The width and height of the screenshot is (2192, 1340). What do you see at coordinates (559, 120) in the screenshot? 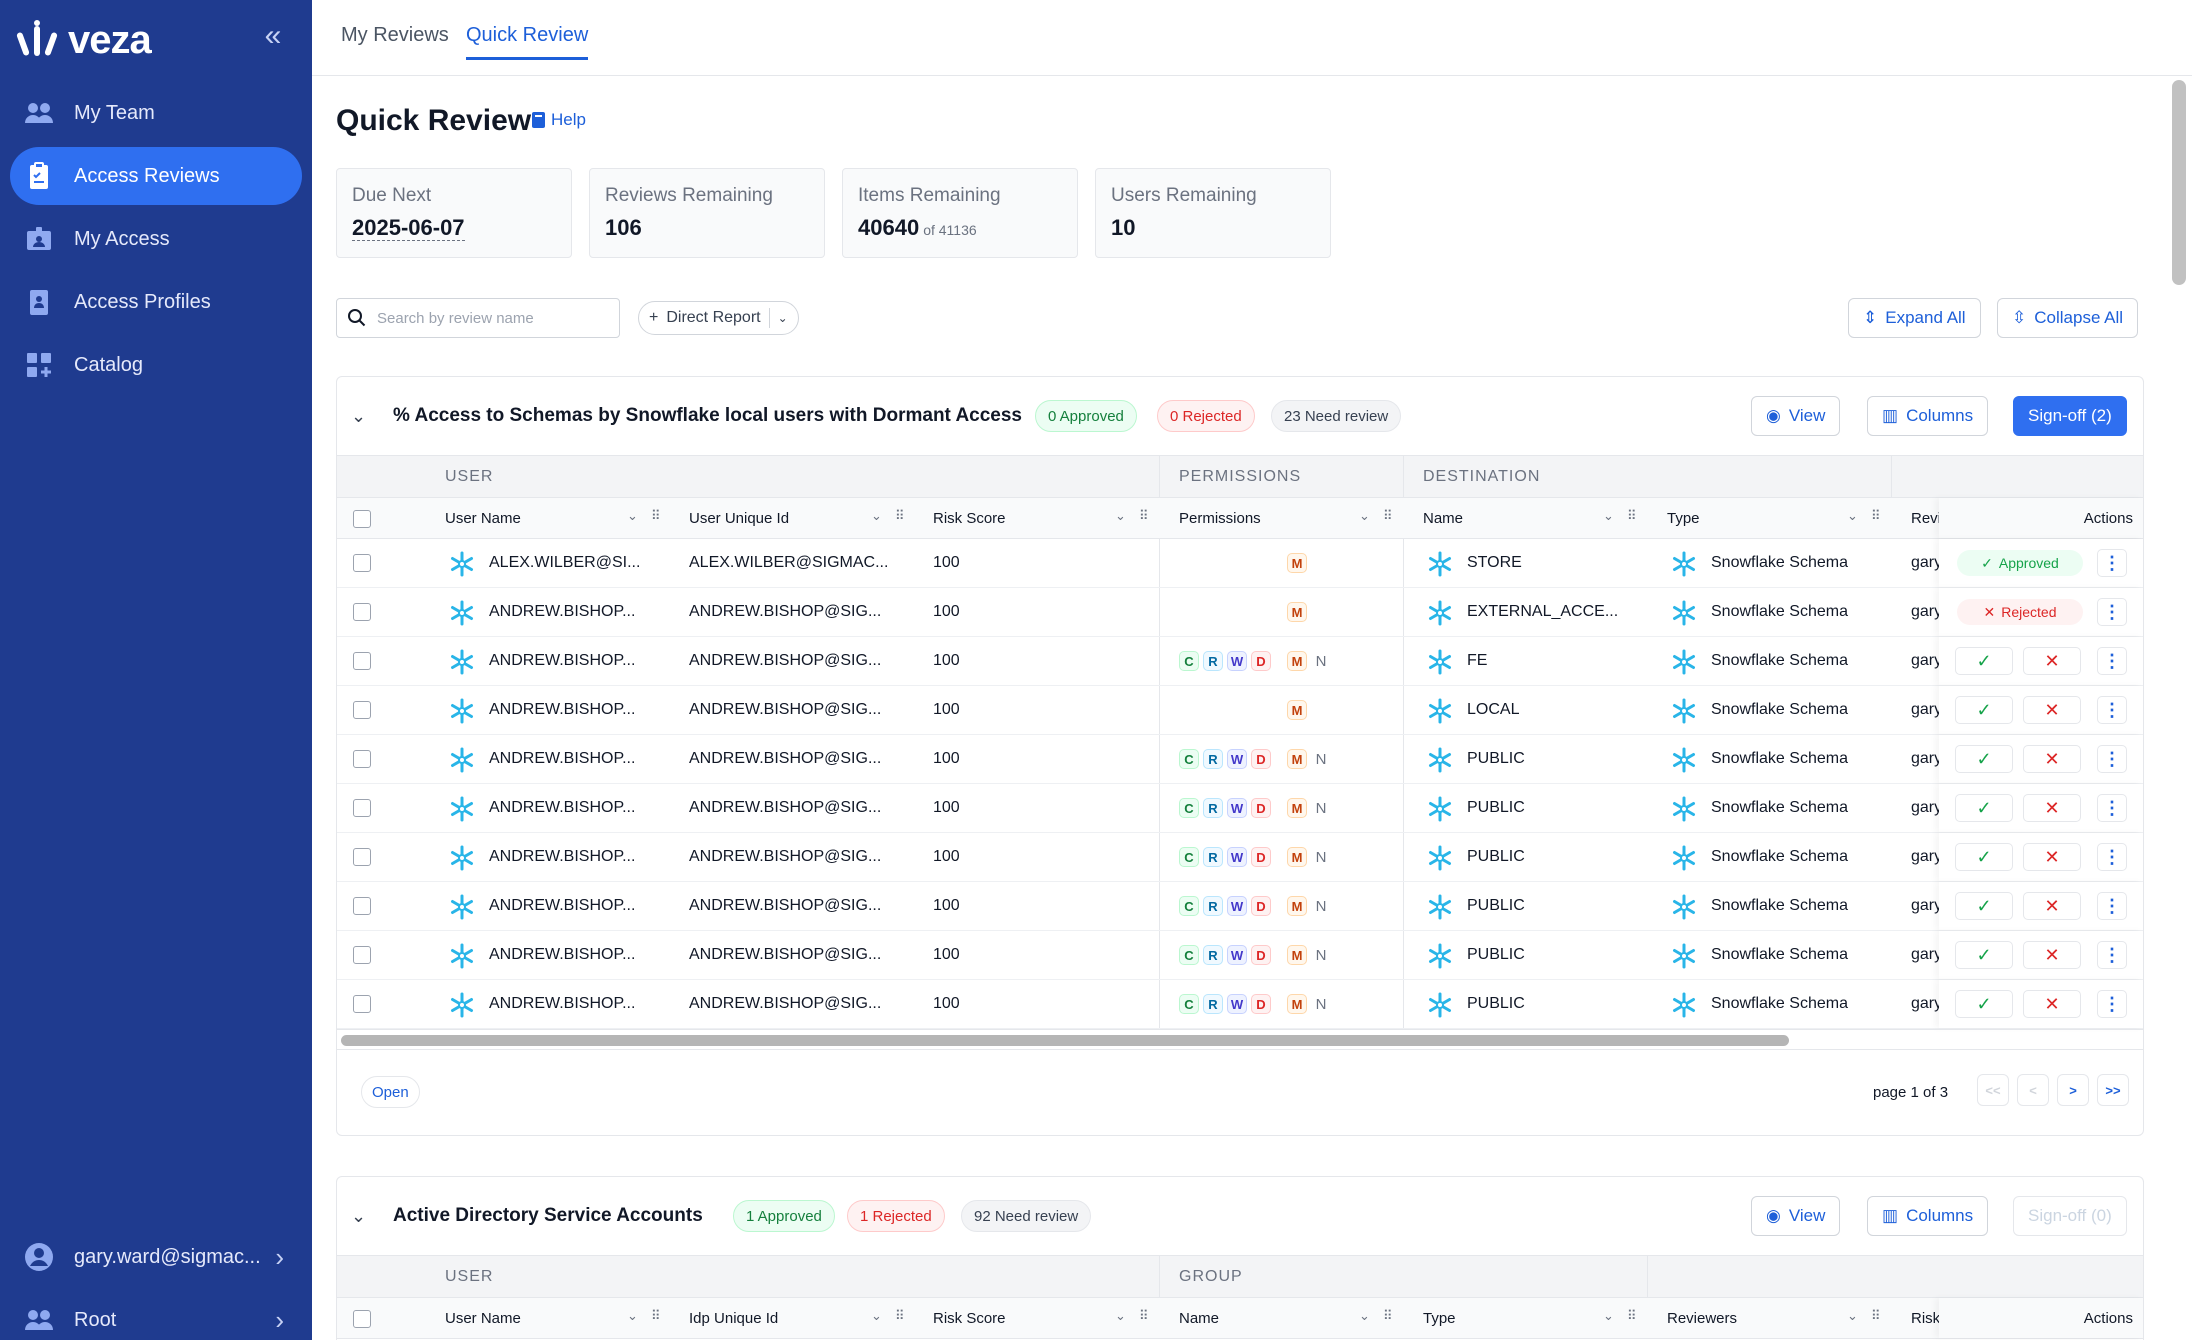
I see `help-link: Help` at bounding box center [559, 120].